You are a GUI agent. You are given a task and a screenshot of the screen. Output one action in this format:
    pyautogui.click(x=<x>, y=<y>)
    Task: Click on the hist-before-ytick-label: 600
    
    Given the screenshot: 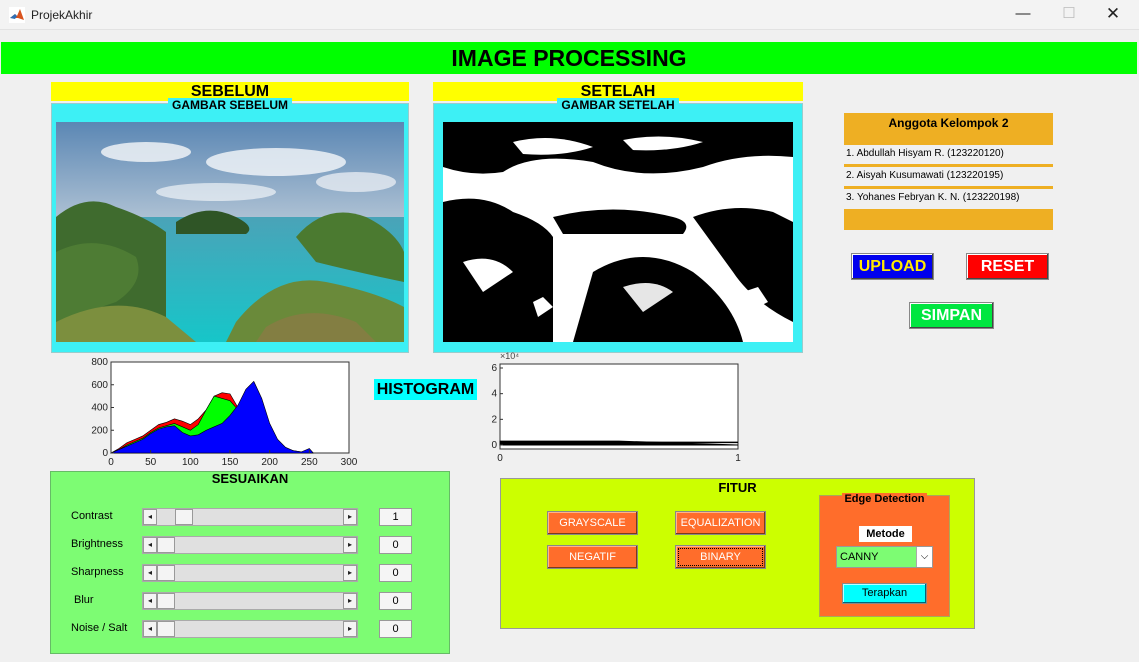 What is the action you would take?
    pyautogui.click(x=99, y=385)
    